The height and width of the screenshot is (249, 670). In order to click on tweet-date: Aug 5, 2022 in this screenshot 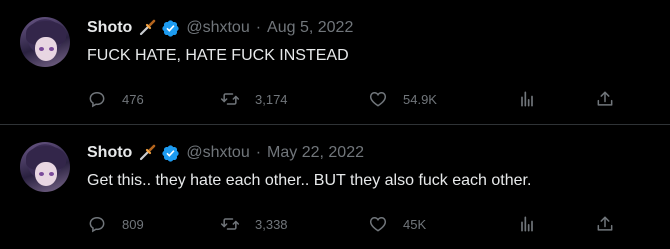, I will do `click(310, 28)`.